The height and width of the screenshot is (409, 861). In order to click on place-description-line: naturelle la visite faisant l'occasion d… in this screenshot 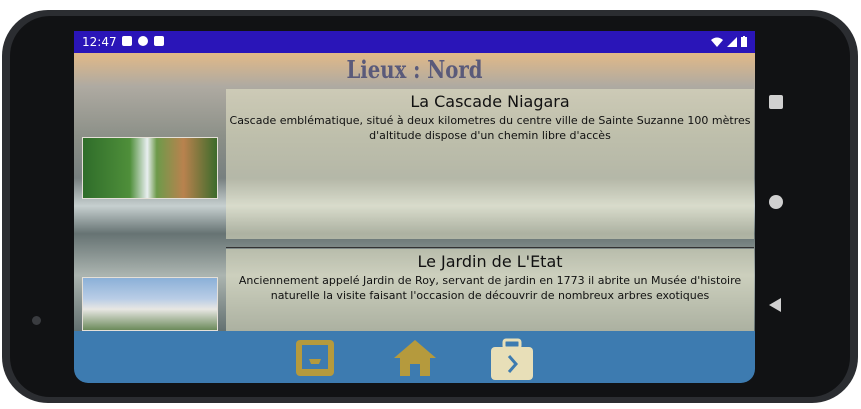, I will do `click(490, 295)`.